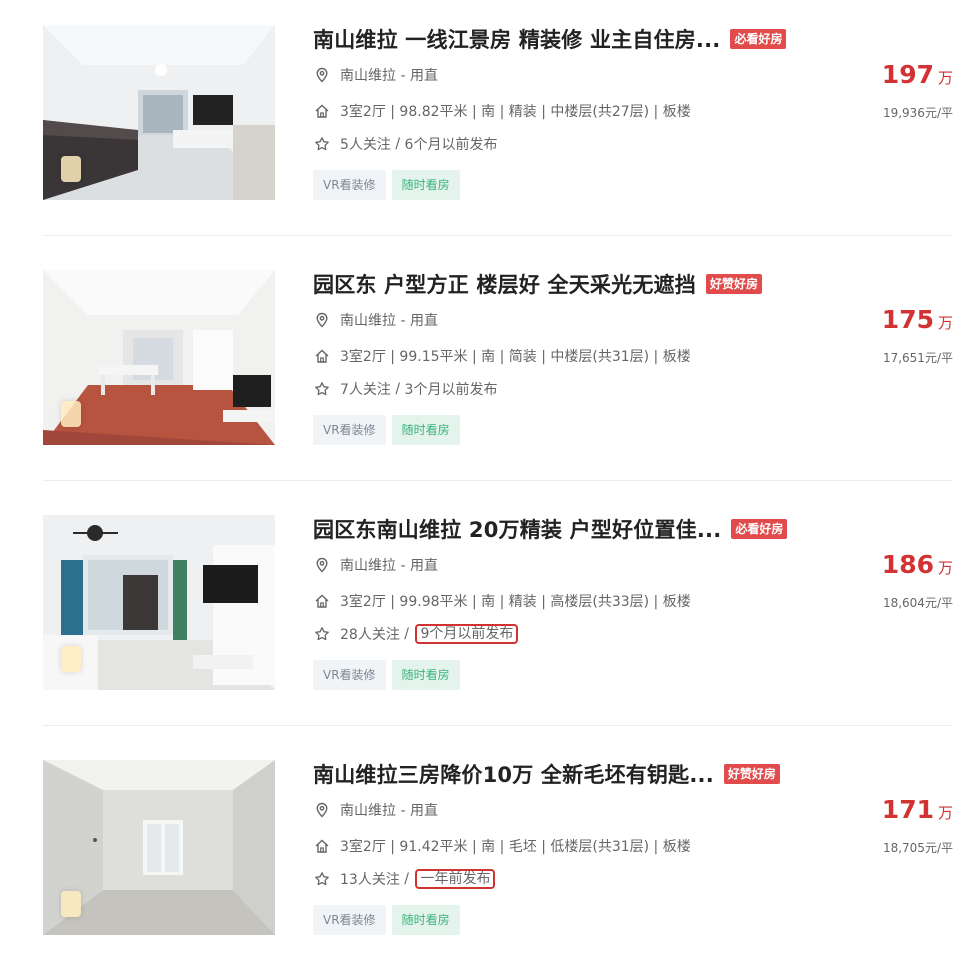 Image resolution: width=977 pixels, height=980 pixels. What do you see at coordinates (504, 284) in the screenshot?
I see `listing-title: 园区东 户型方正 楼层好 全天采光无遮挡` at bounding box center [504, 284].